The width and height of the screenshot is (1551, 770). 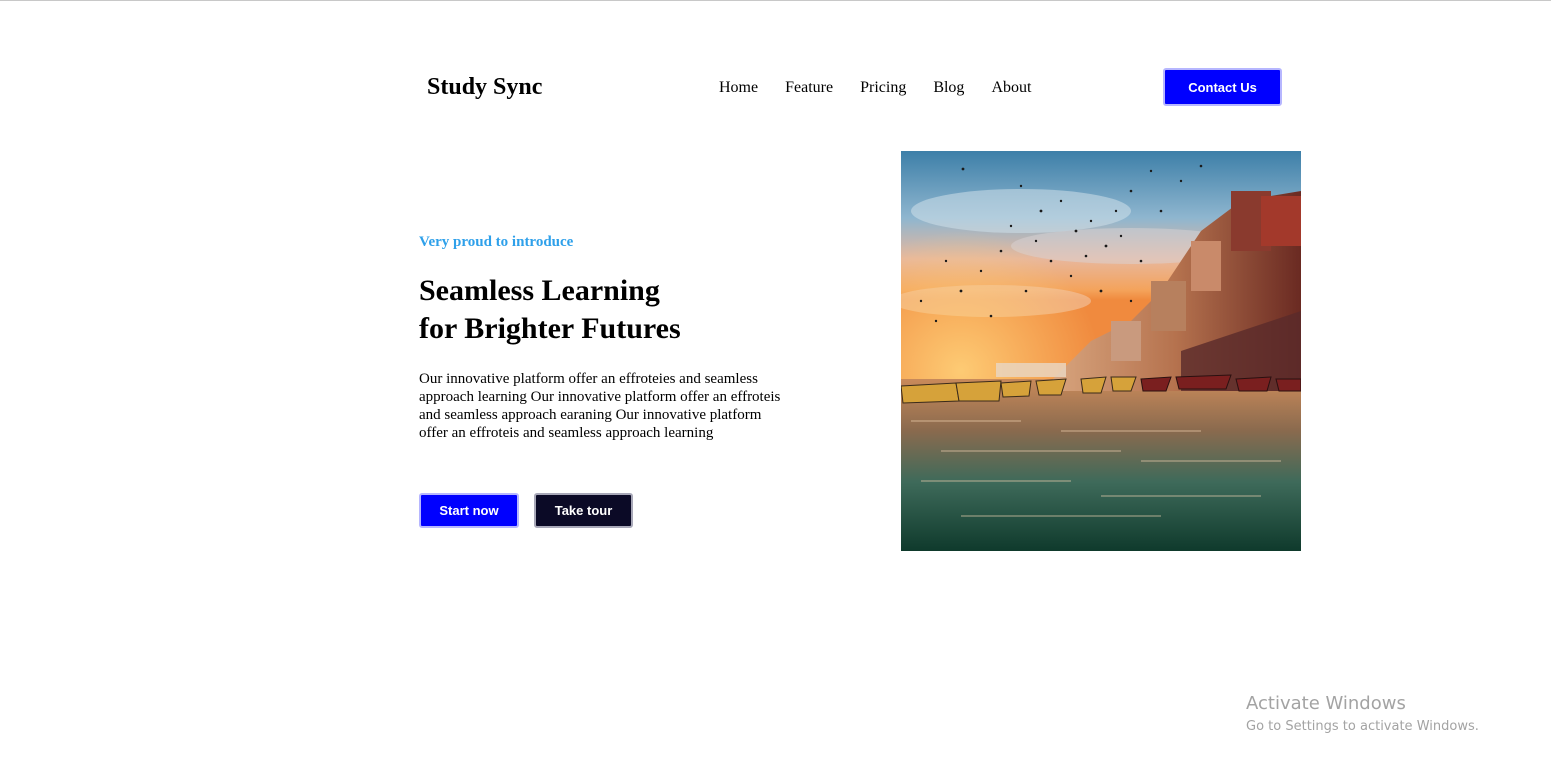 I want to click on contact-us-button: Contact Us, so click(x=1222, y=87).